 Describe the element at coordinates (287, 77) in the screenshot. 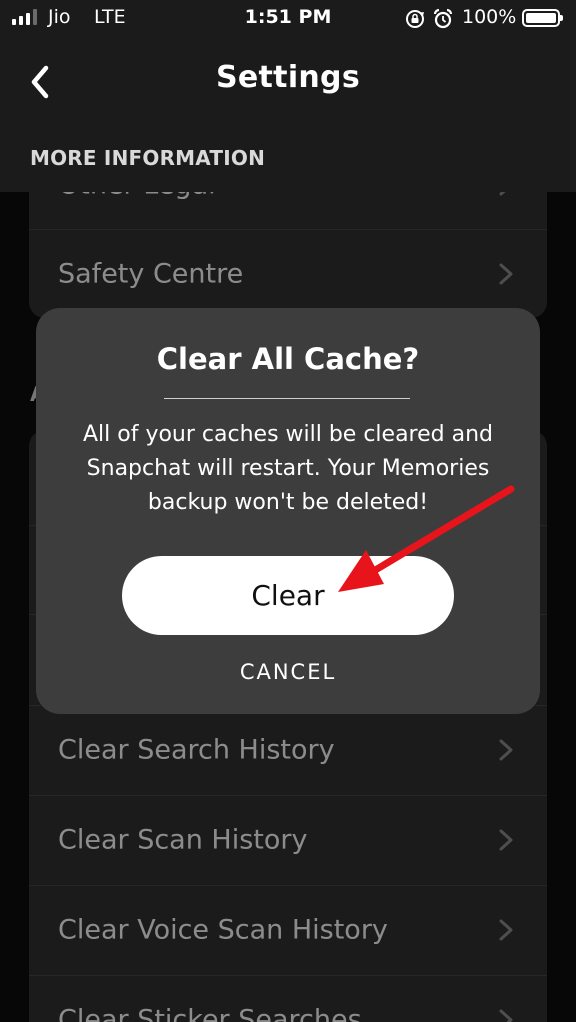

I see `page-title: Settings` at that location.